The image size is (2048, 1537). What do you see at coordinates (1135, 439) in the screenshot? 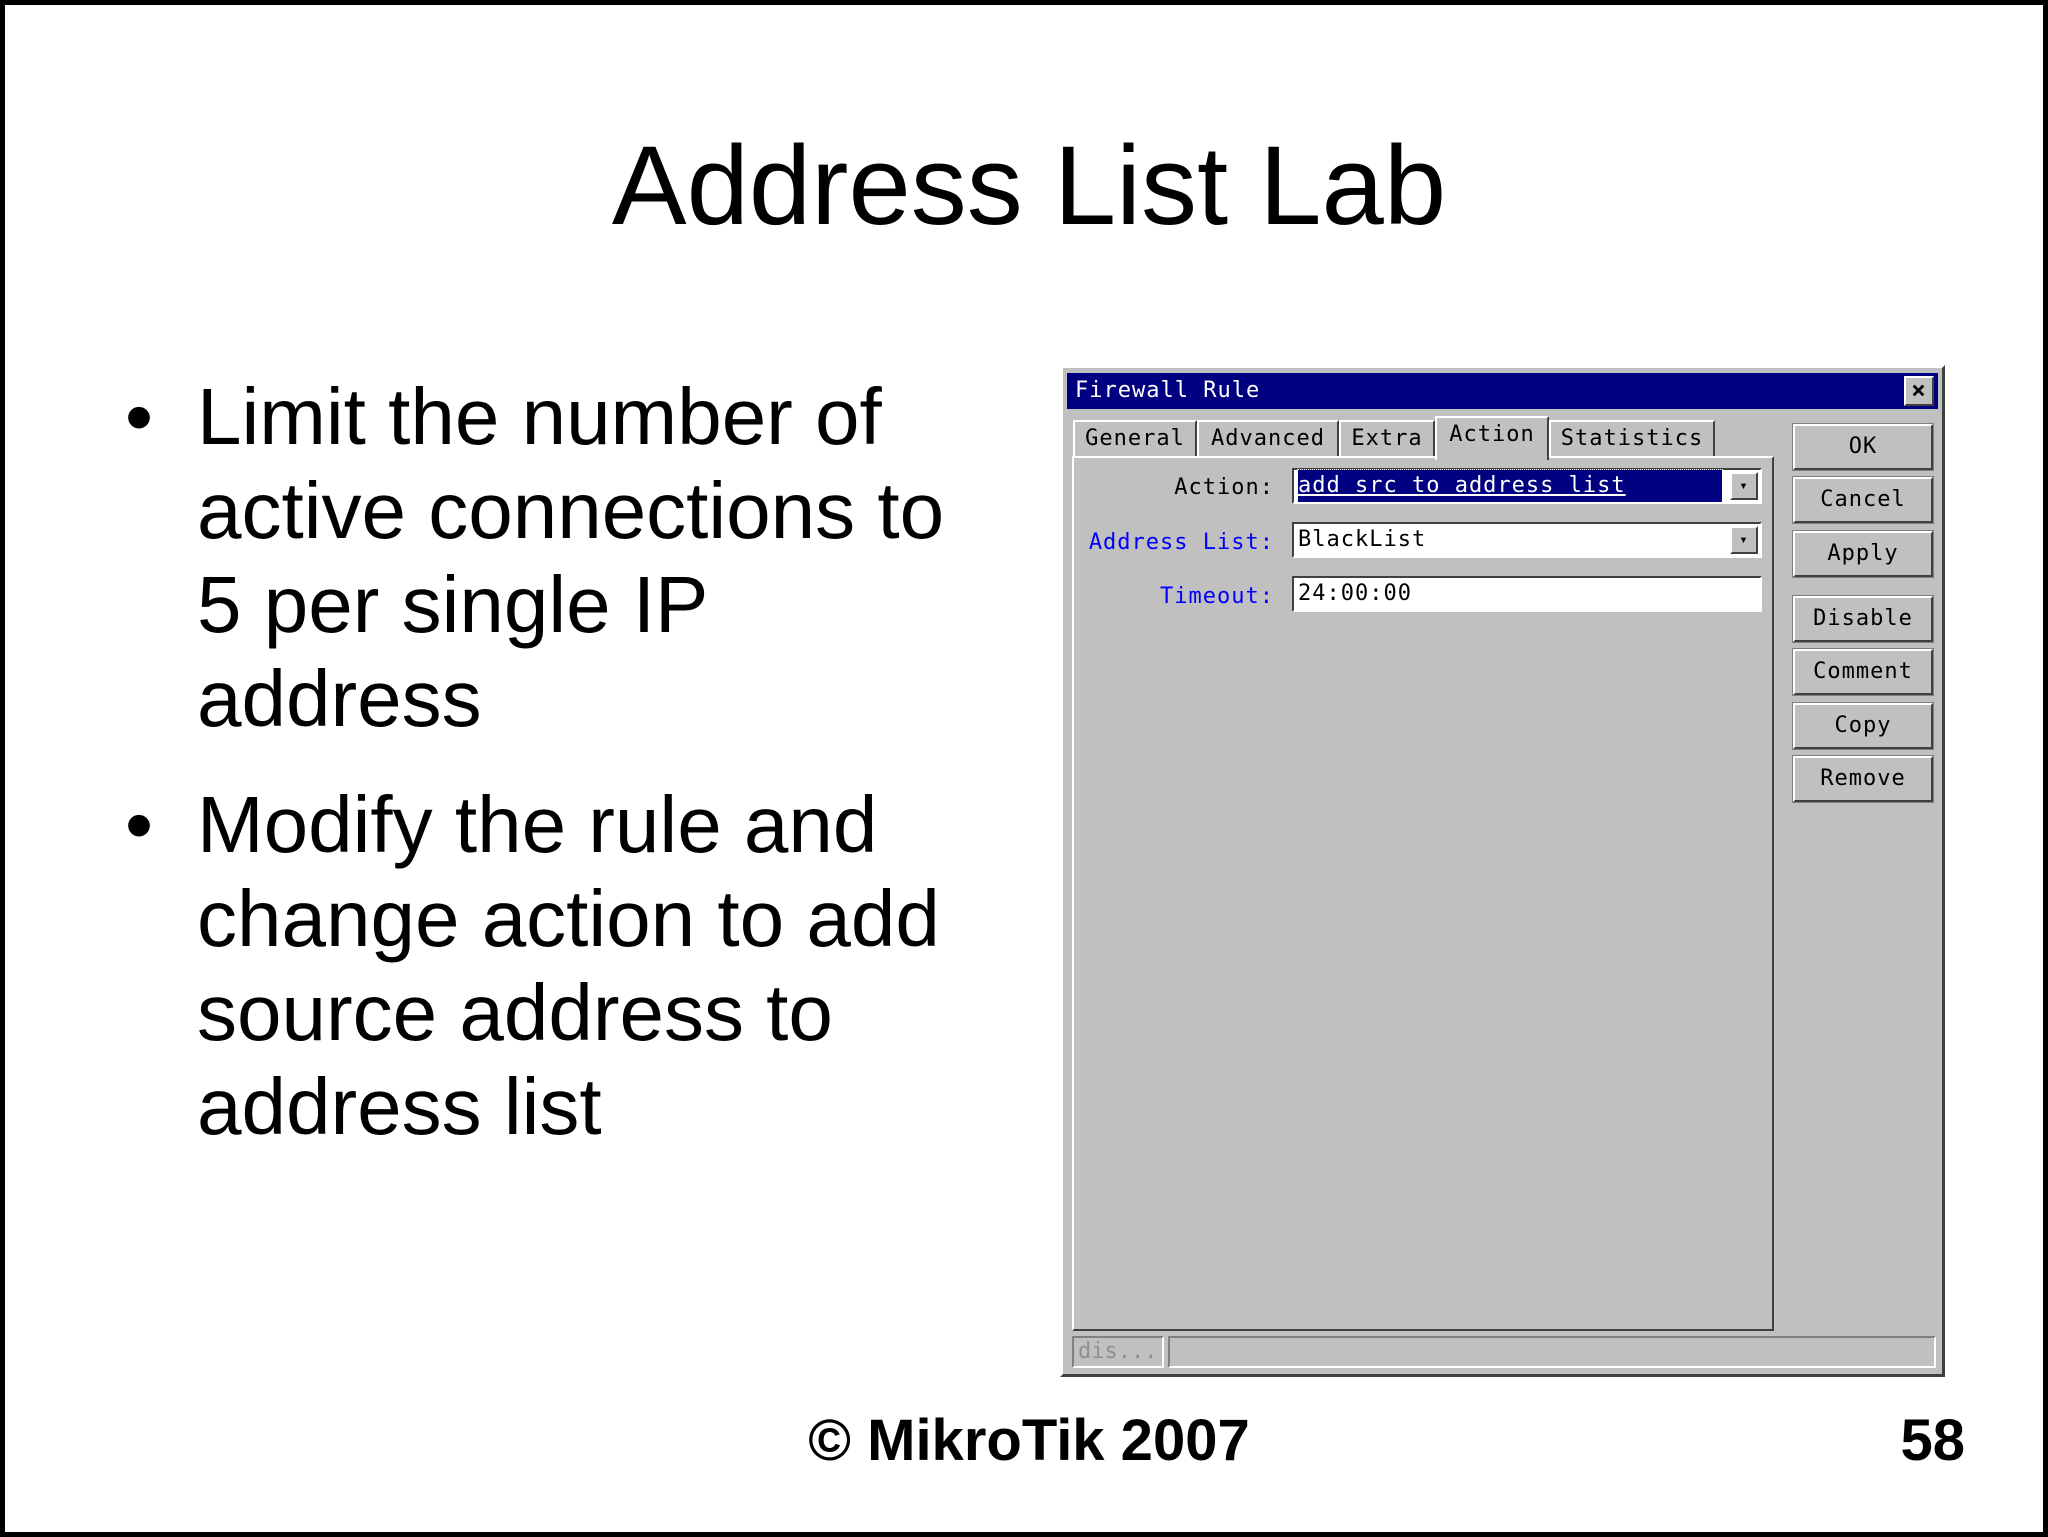
I see `tab-general: General` at bounding box center [1135, 439].